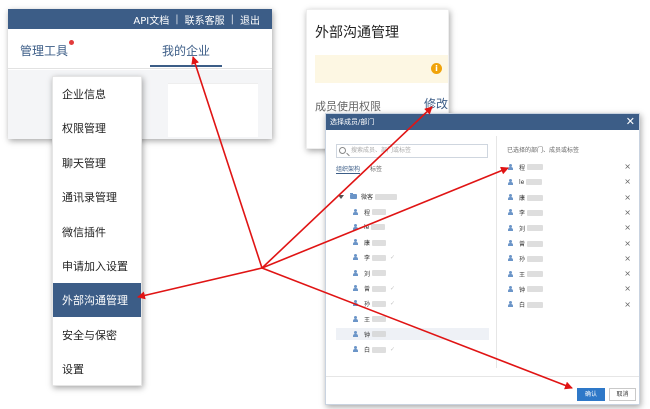 The width and height of the screenshot is (650, 409). Describe the element at coordinates (367, 320) in the screenshot. I see `member-name: 王` at that location.